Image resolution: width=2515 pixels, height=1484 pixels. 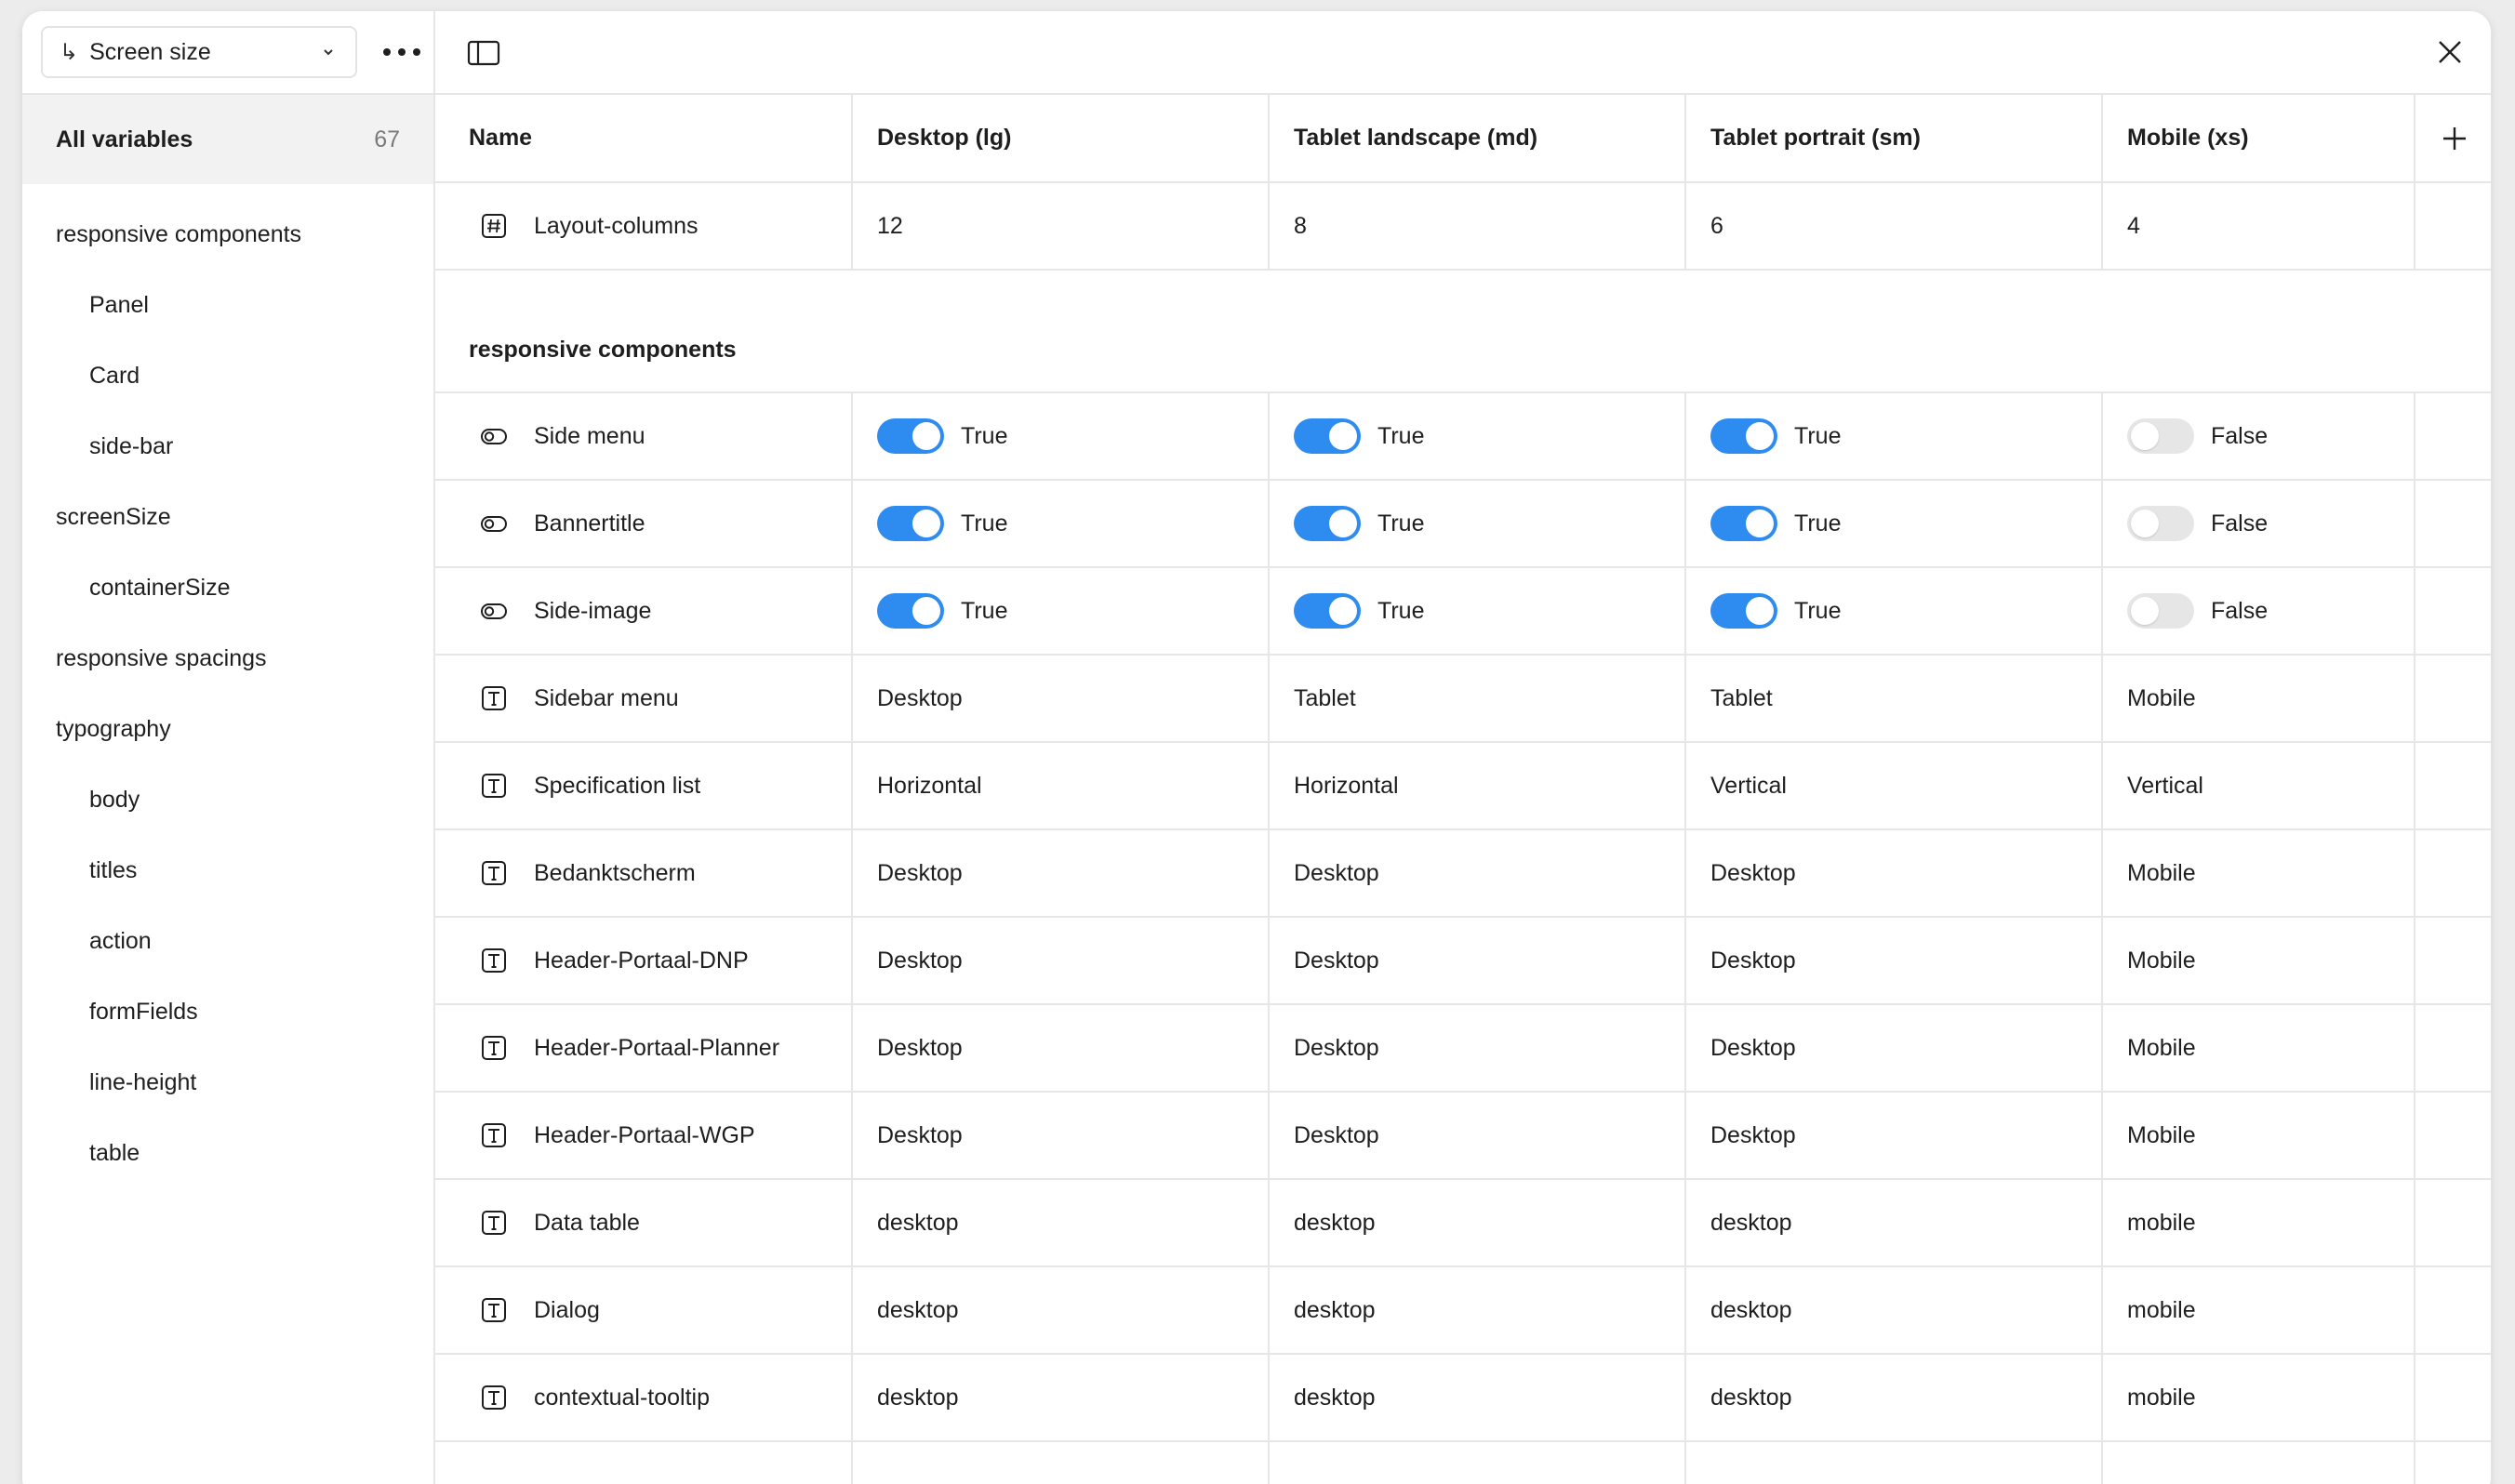 I want to click on table-row: Data table desktop desktop desktop mobile, so click(x=1463, y=1223).